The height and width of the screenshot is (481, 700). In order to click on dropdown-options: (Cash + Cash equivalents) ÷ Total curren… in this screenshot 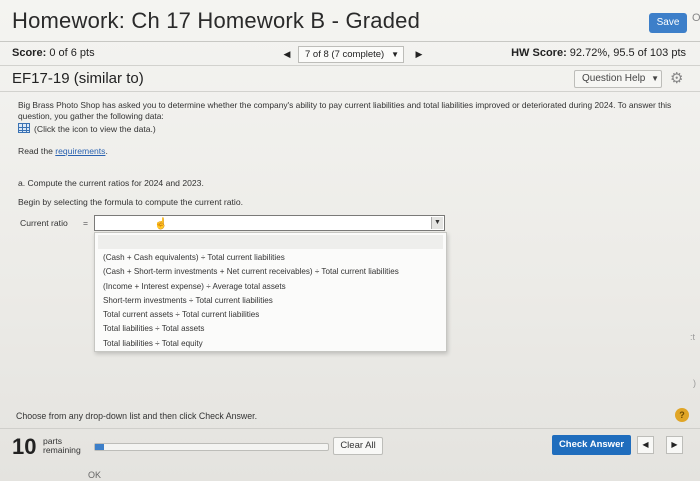, I will do `click(270, 301)`.